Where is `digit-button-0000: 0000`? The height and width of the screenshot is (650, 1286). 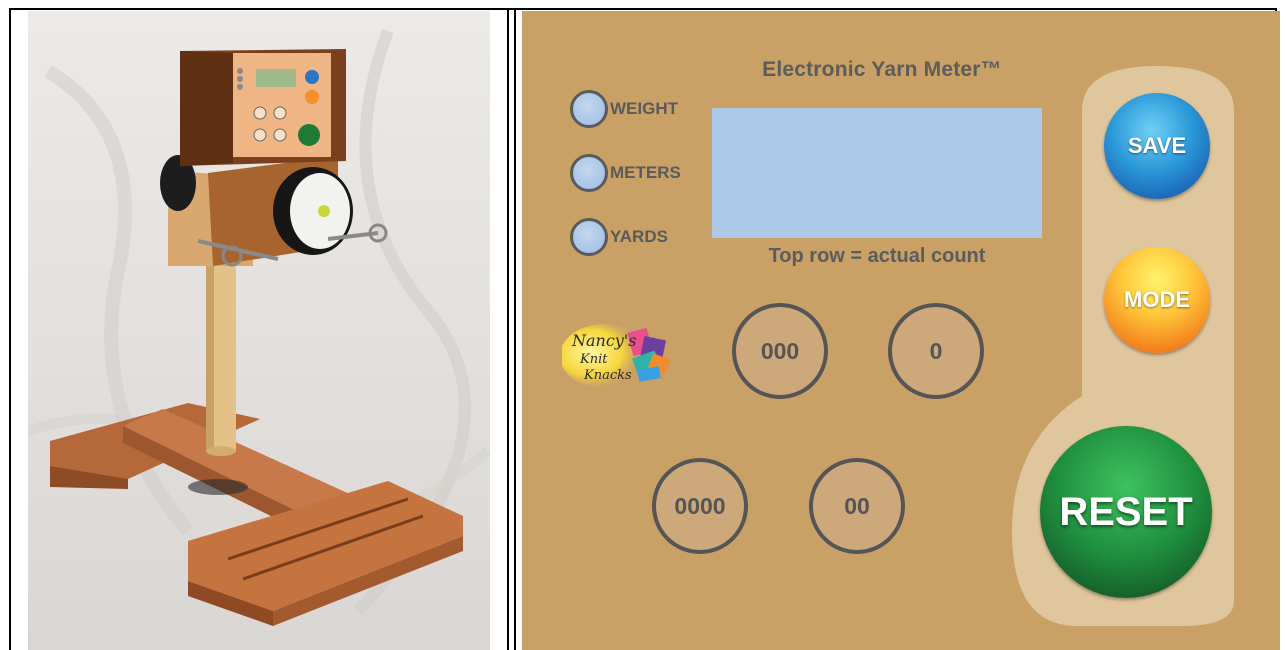 digit-button-0000: 0000 is located at coordinates (700, 506).